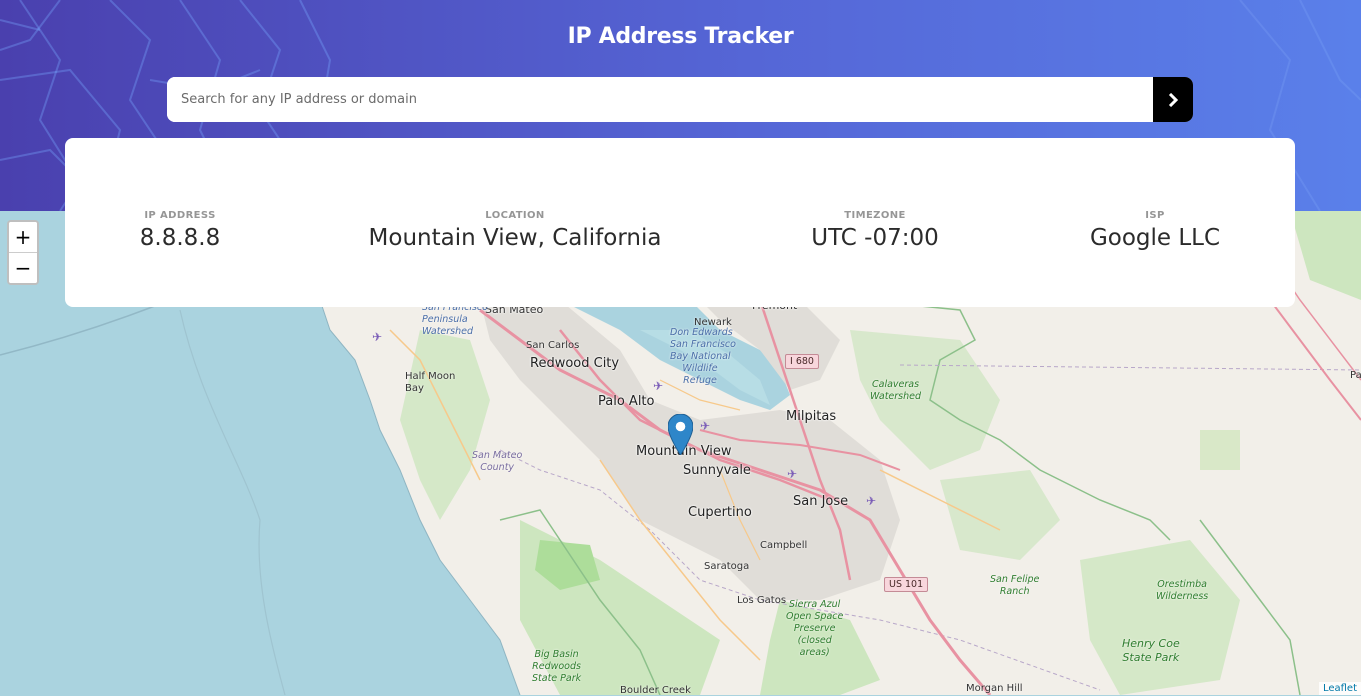 The width and height of the screenshot is (1361, 696). What do you see at coordinates (626, 401) in the screenshot?
I see `label-palo-alto: Palo Alto` at bounding box center [626, 401].